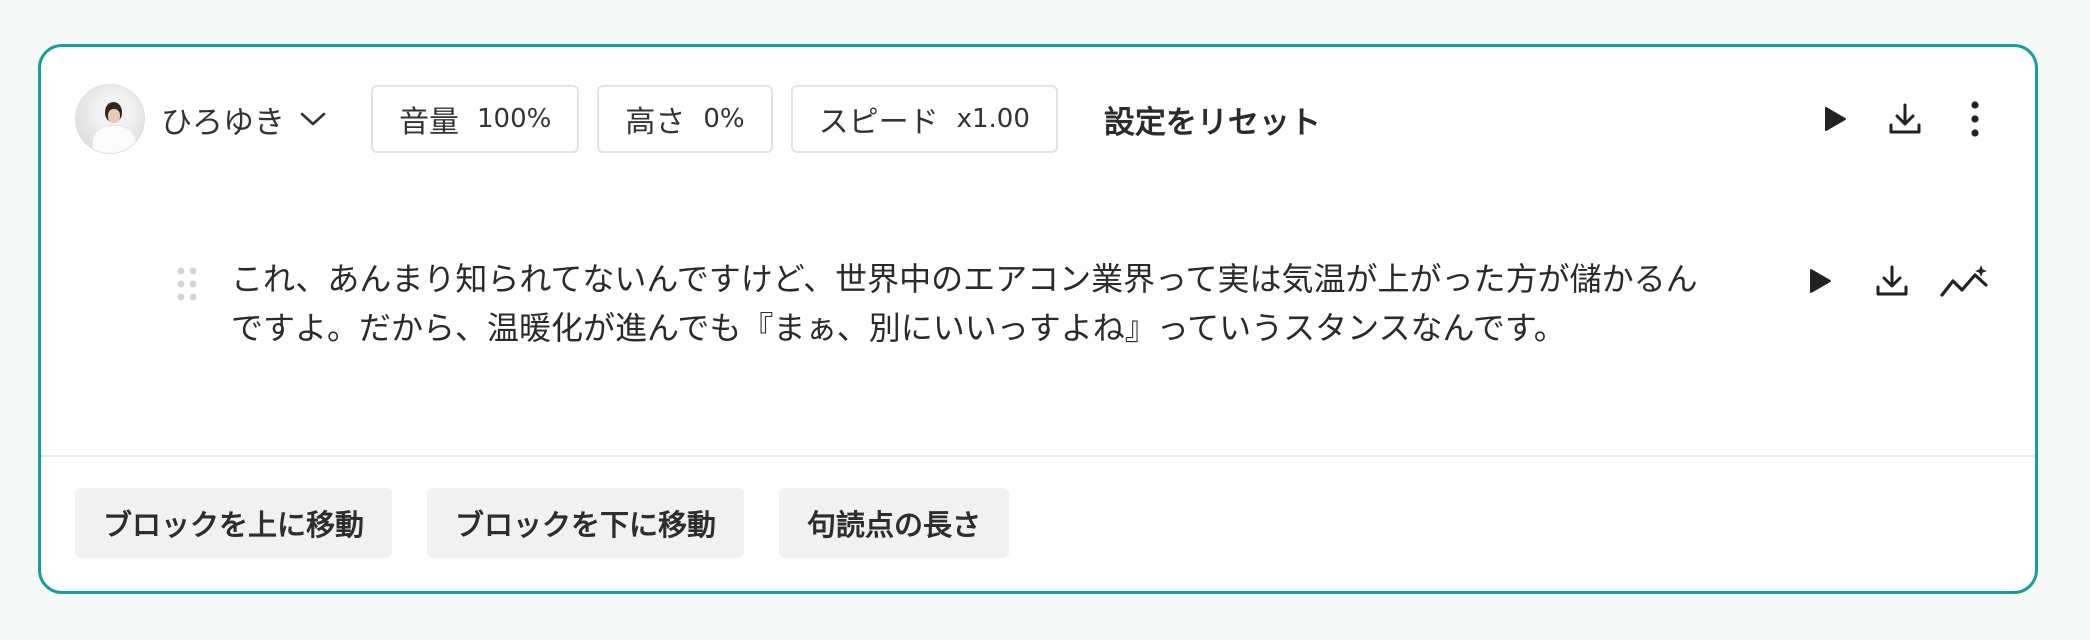 The width and height of the screenshot is (2090, 640). Describe the element at coordinates (514, 119) in the screenshot. I see `volume-value: 100%` at that location.